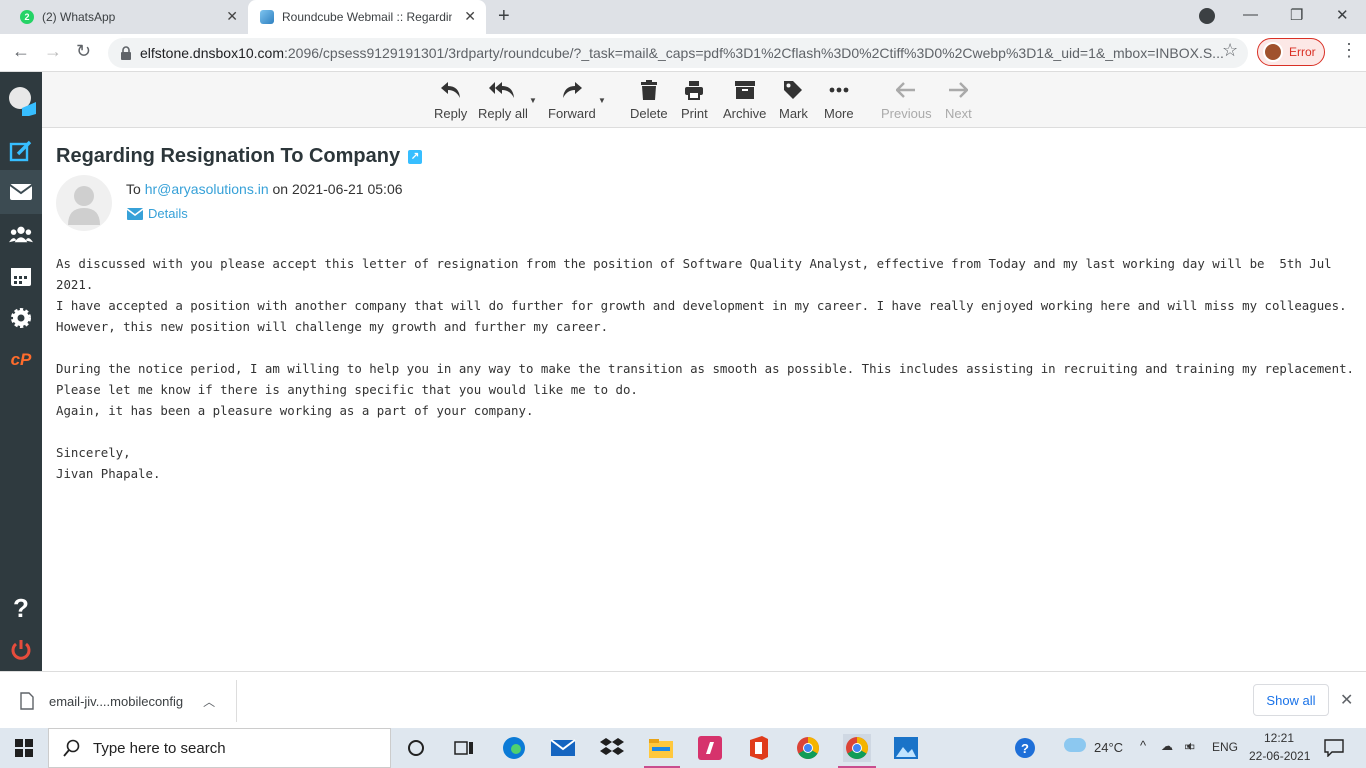  I want to click on previous-button: Previous, so click(906, 99).